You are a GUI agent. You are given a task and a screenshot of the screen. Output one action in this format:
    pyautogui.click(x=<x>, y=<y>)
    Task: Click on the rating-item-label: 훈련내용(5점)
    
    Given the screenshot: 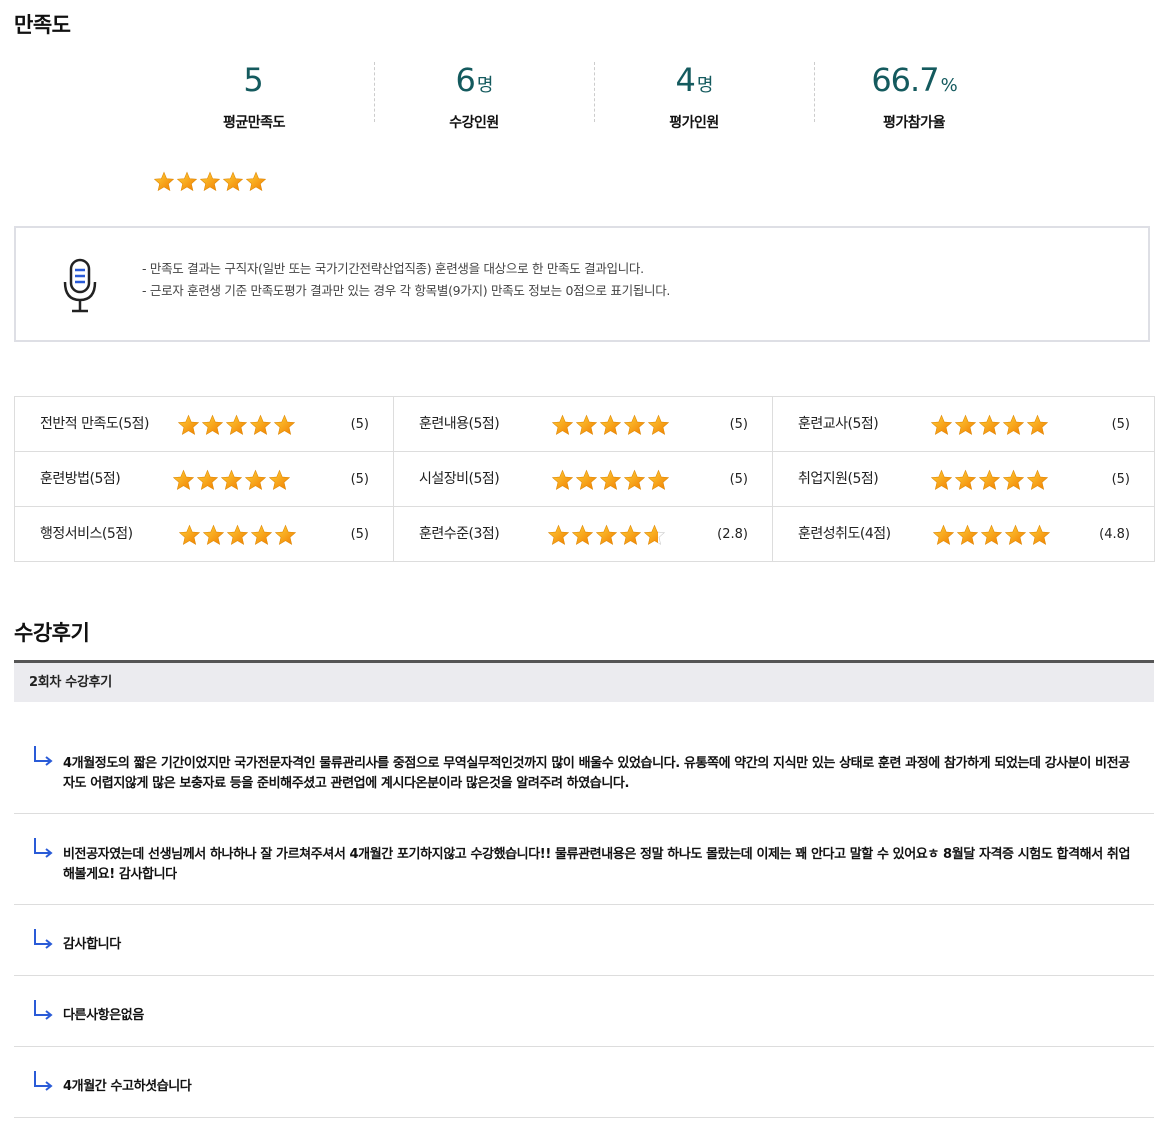 What is the action you would take?
    pyautogui.click(x=459, y=424)
    